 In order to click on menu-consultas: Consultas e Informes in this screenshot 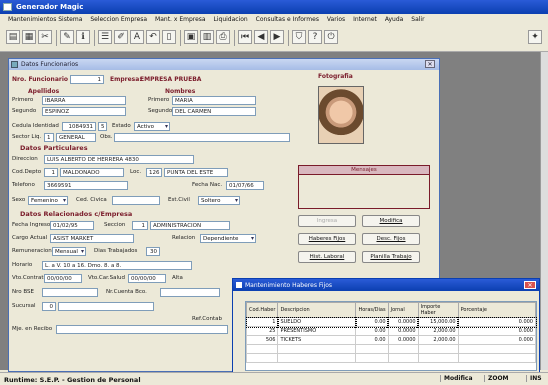, I will do `click(287, 19)`.